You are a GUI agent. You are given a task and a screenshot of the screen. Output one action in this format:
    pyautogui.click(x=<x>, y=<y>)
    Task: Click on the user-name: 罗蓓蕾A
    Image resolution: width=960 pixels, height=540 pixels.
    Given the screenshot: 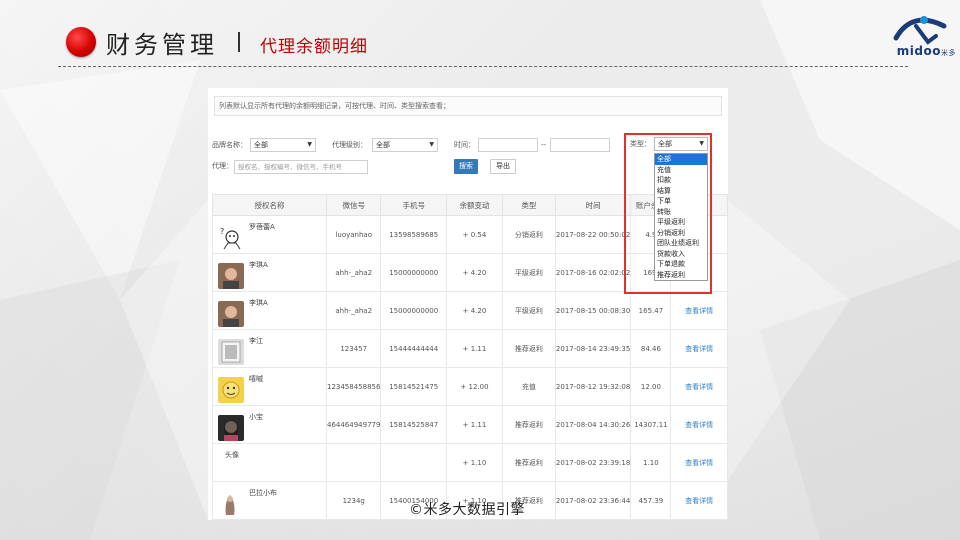 What is the action you would take?
    pyautogui.click(x=262, y=227)
    